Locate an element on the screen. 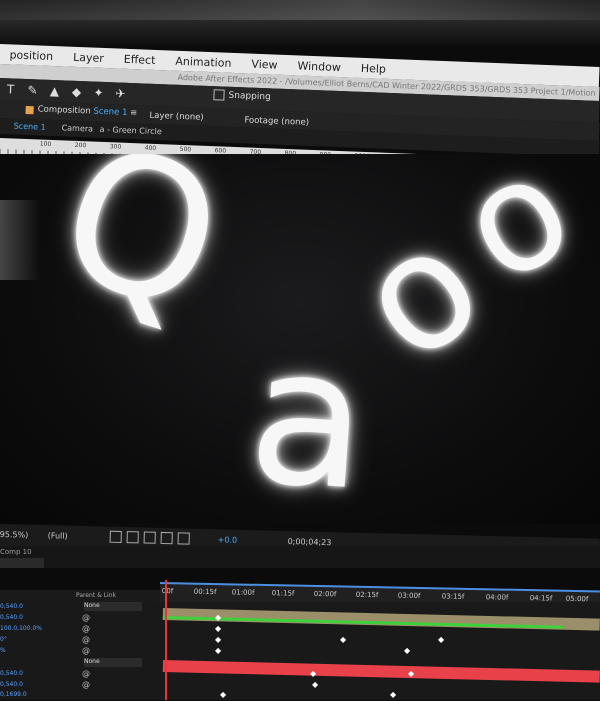 Image resolution: width=600 pixels, height=701 pixels. menu-animation: Animation is located at coordinates (203, 62).